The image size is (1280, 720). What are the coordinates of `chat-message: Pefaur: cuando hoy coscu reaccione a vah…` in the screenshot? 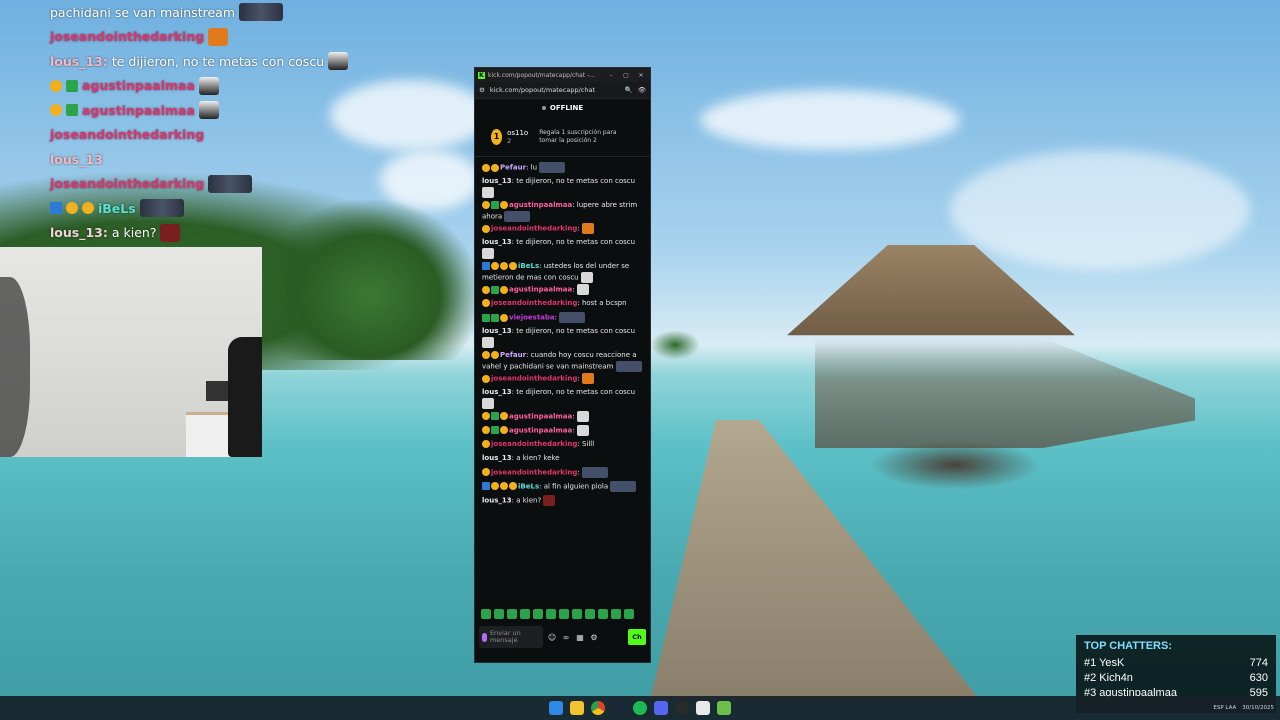 It's located at (562, 361).